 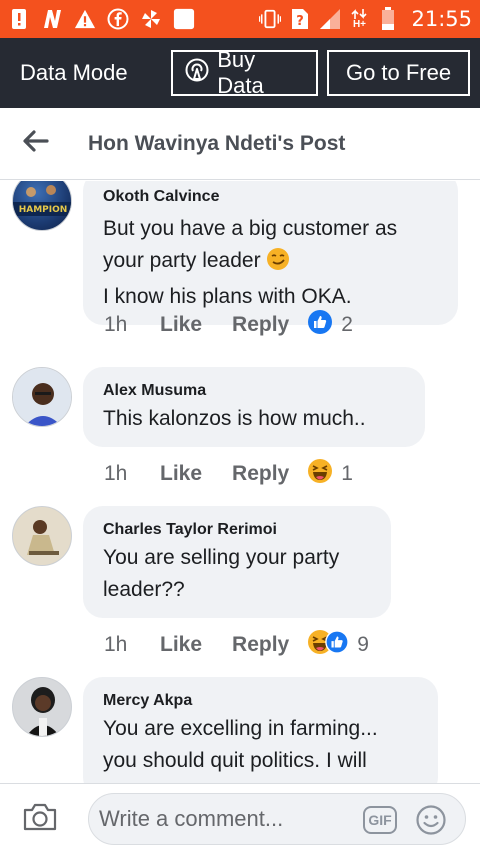 What do you see at coordinates (43, 210) in the screenshot?
I see `svg-text: HAMPION` at bounding box center [43, 210].